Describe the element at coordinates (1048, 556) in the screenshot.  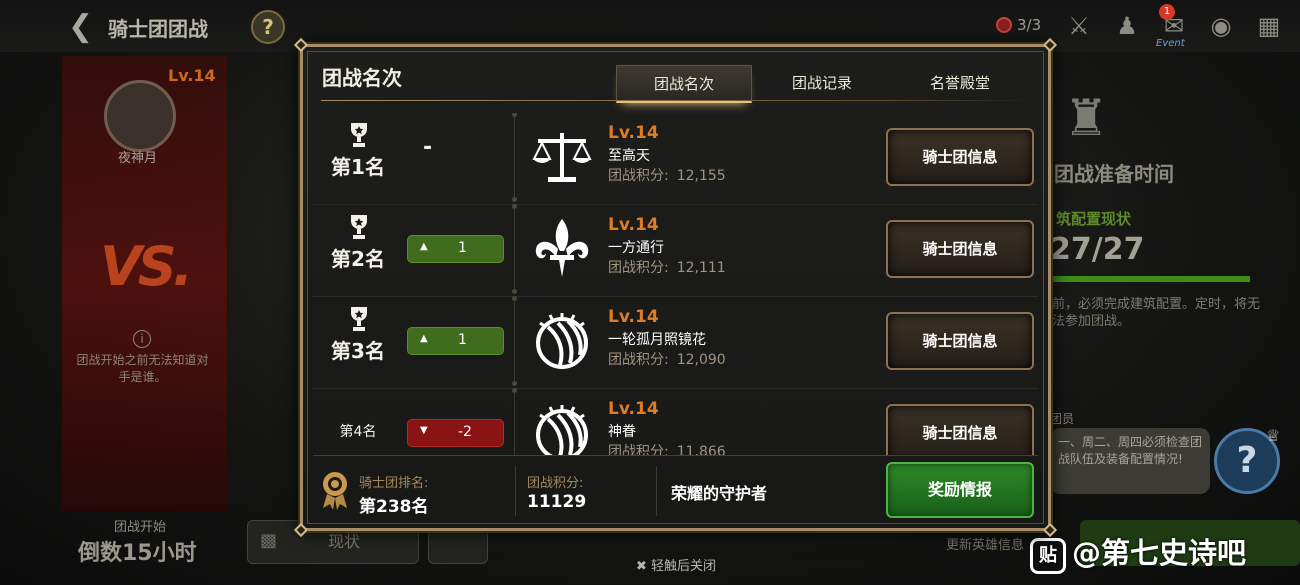
I see `watermark-logo-icon: 贴` at that location.